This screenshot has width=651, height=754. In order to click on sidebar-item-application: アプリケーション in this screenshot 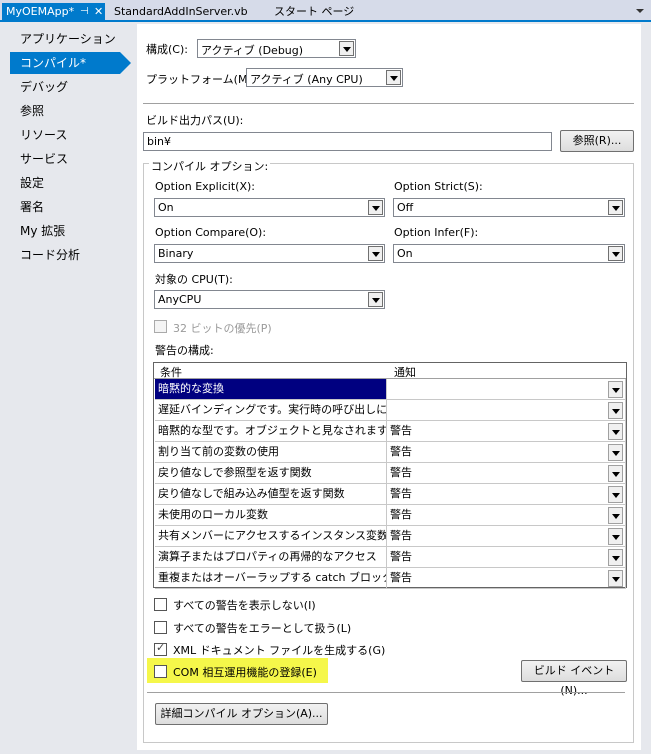, I will do `click(68, 39)`.